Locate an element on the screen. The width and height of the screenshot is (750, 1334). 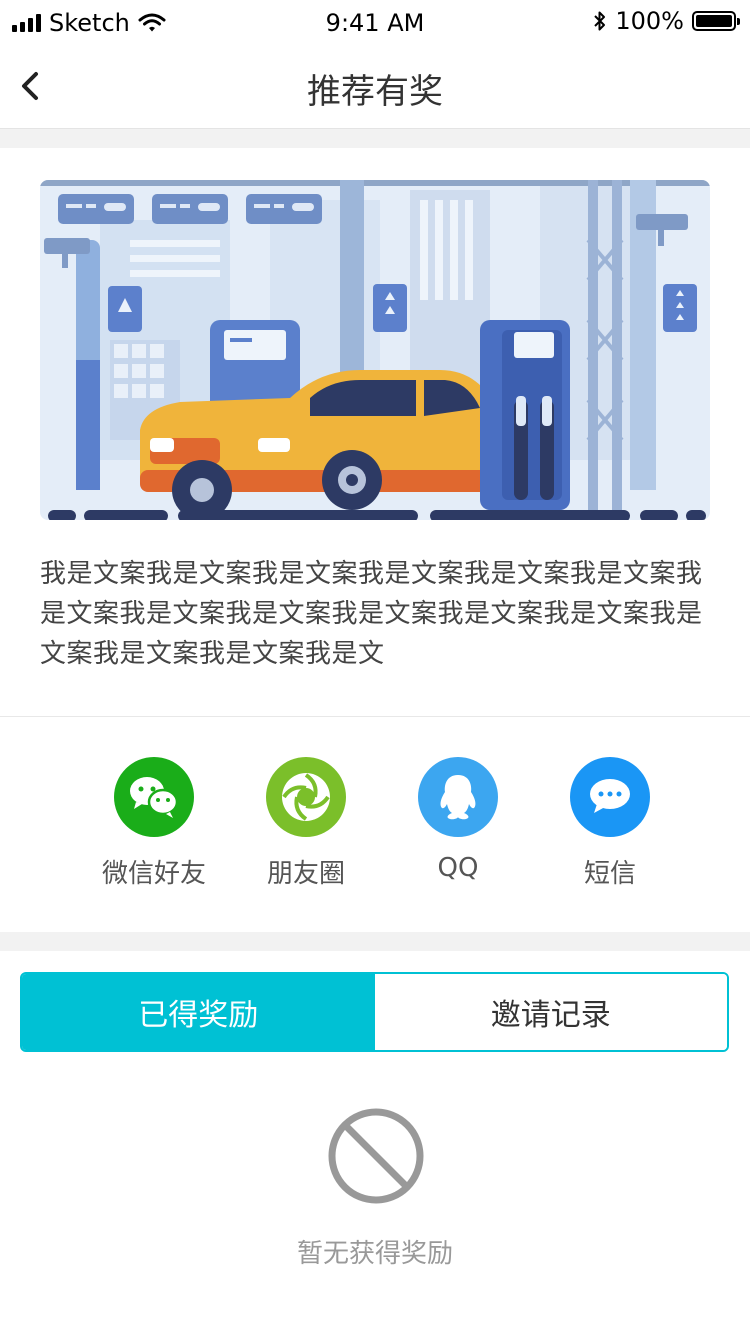
share-label: QQ is located at coordinates (458, 868).